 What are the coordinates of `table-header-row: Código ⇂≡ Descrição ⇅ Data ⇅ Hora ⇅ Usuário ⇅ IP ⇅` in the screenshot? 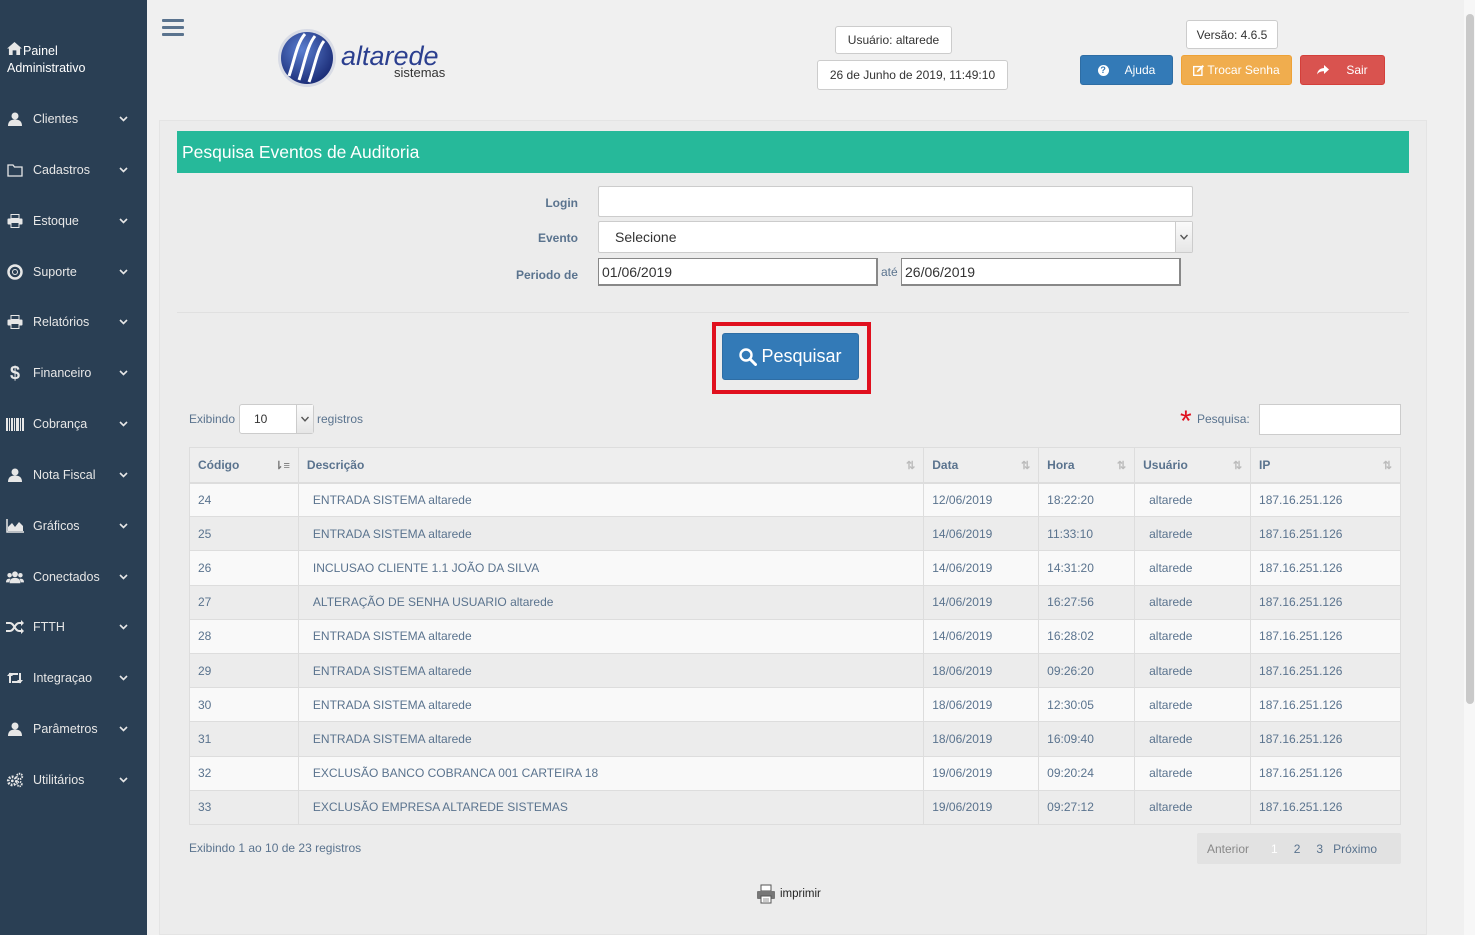 It's located at (795, 465).